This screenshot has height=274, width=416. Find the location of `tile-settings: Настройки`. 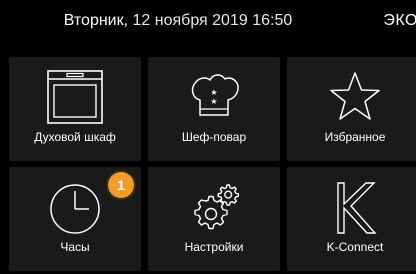

tile-settings: Настройки is located at coordinates (214, 219).